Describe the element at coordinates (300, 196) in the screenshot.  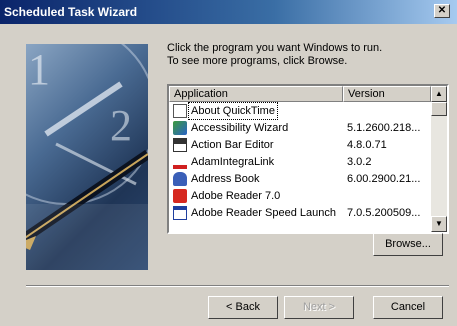
I see `list-row: Adobe Reader 7.0` at that location.